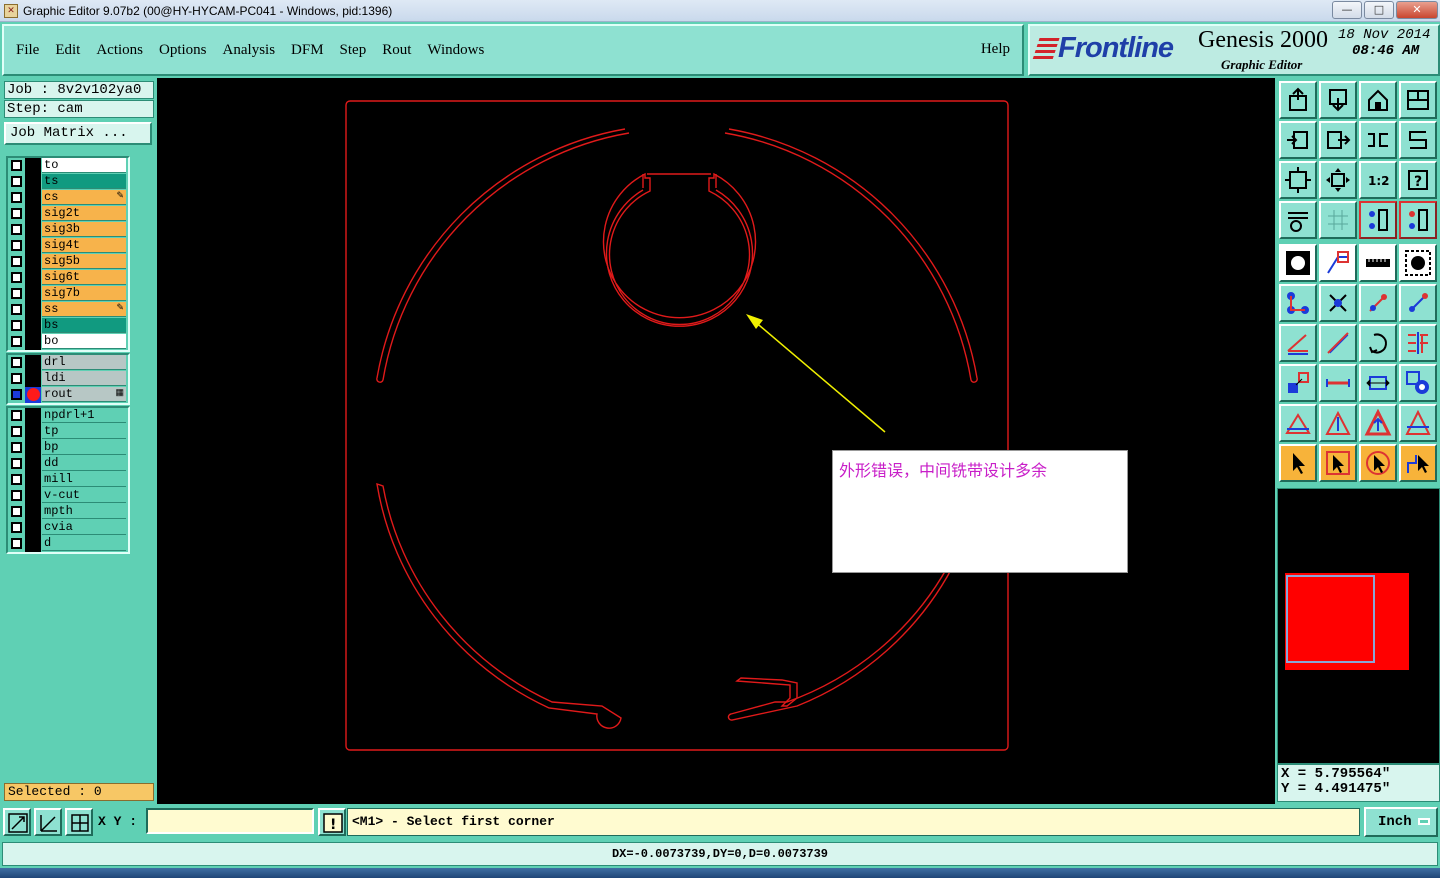  Describe the element at coordinates (1298, 263) in the screenshot. I see `pad-icon` at that location.